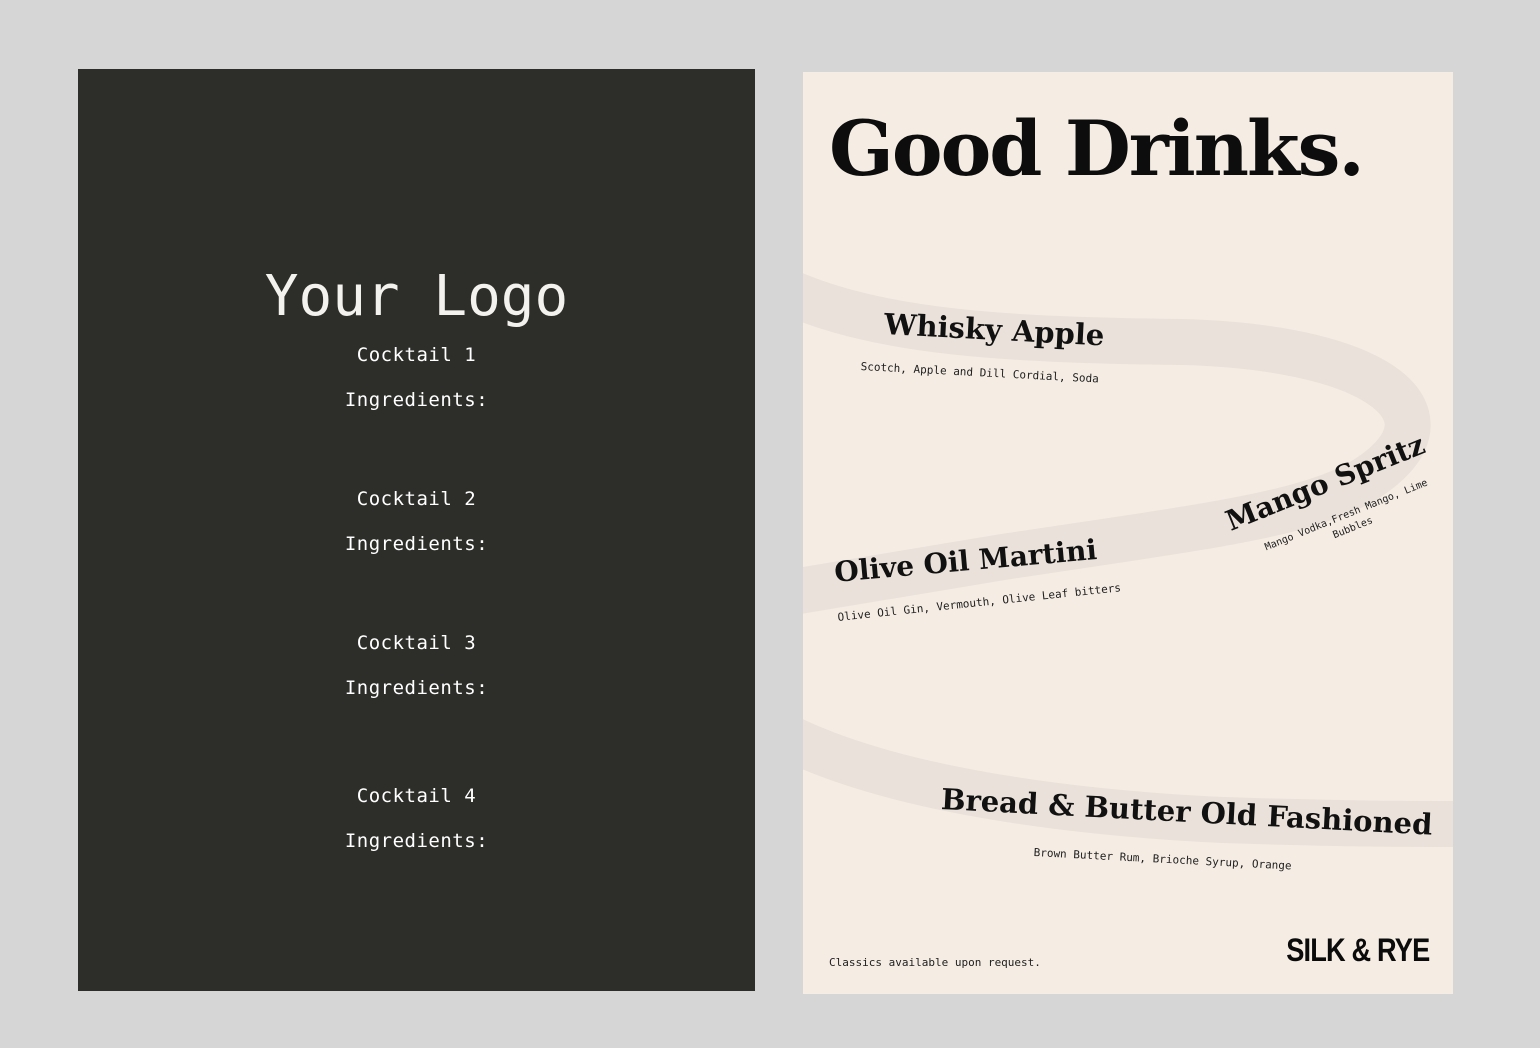 This screenshot has height=1048, width=1540. I want to click on cocktail-1-name: Cocktail 1, so click(416, 355).